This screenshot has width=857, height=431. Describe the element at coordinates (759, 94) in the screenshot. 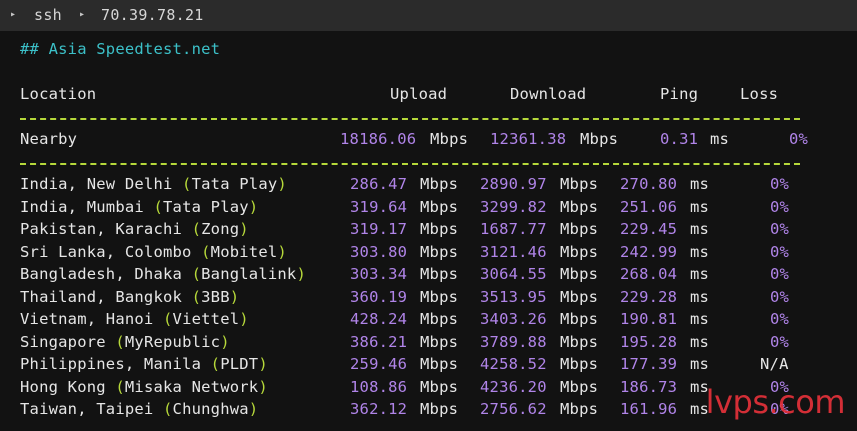

I see `header-loss: Loss` at that location.